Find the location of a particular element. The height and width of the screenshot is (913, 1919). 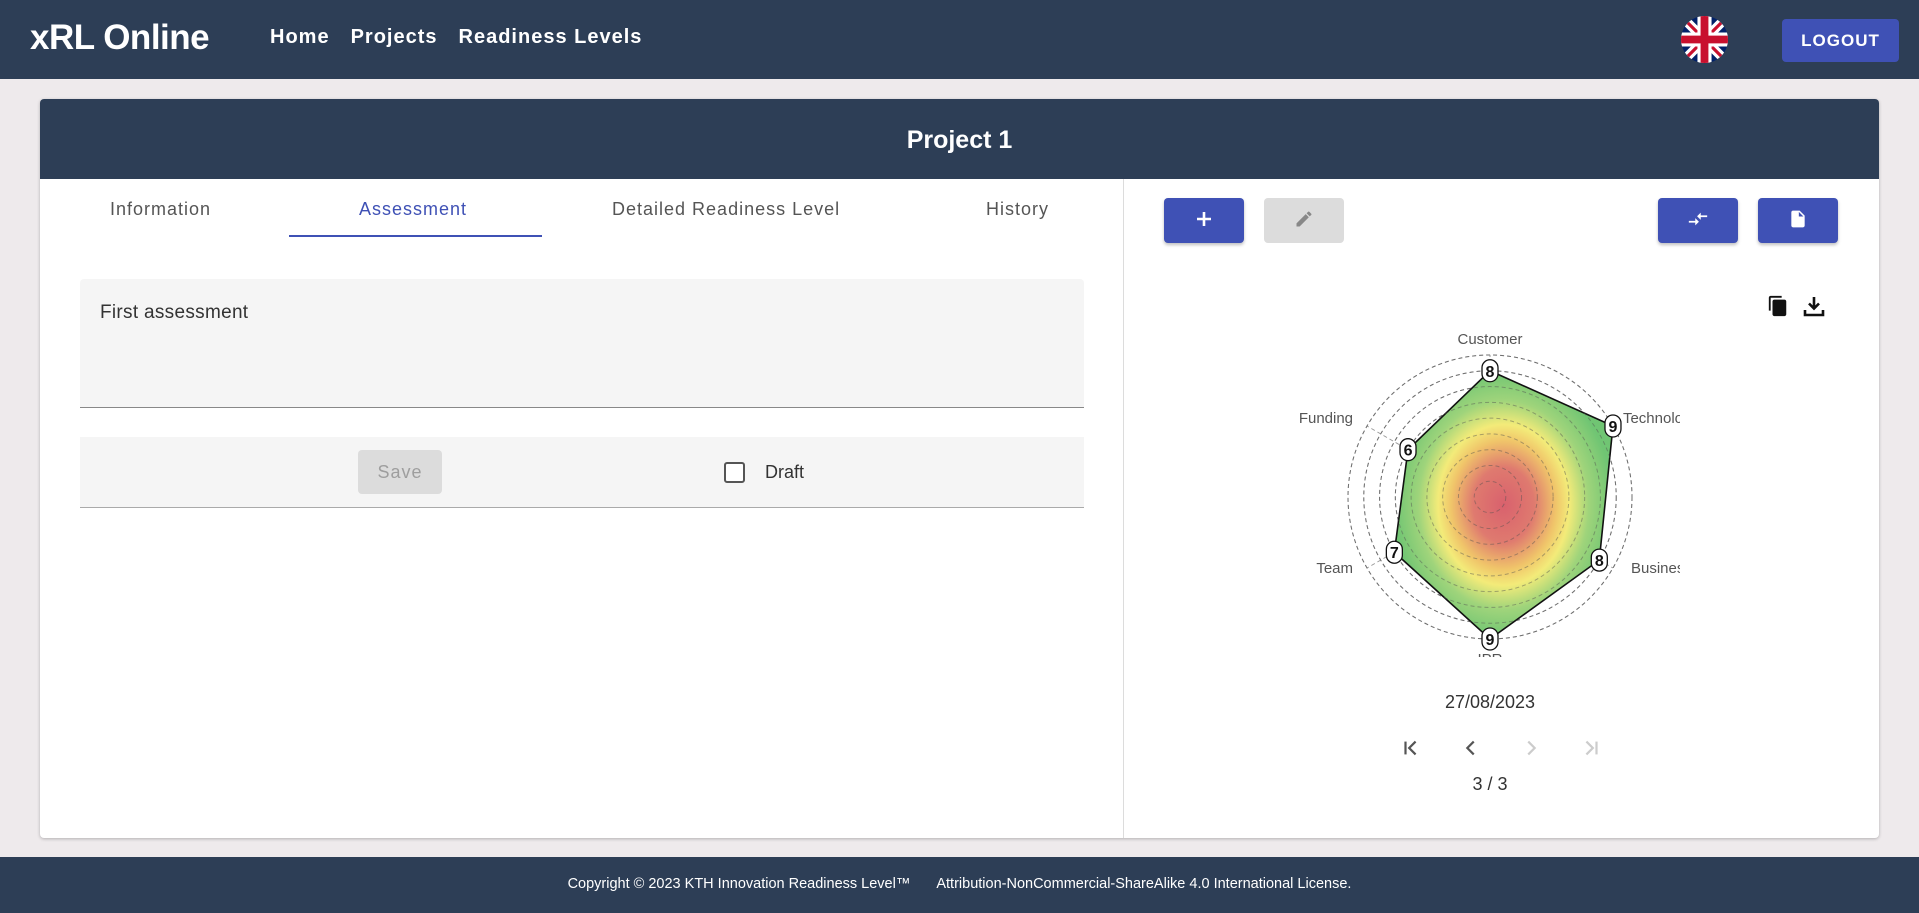

panel-divider is located at coordinates (1123, 508).